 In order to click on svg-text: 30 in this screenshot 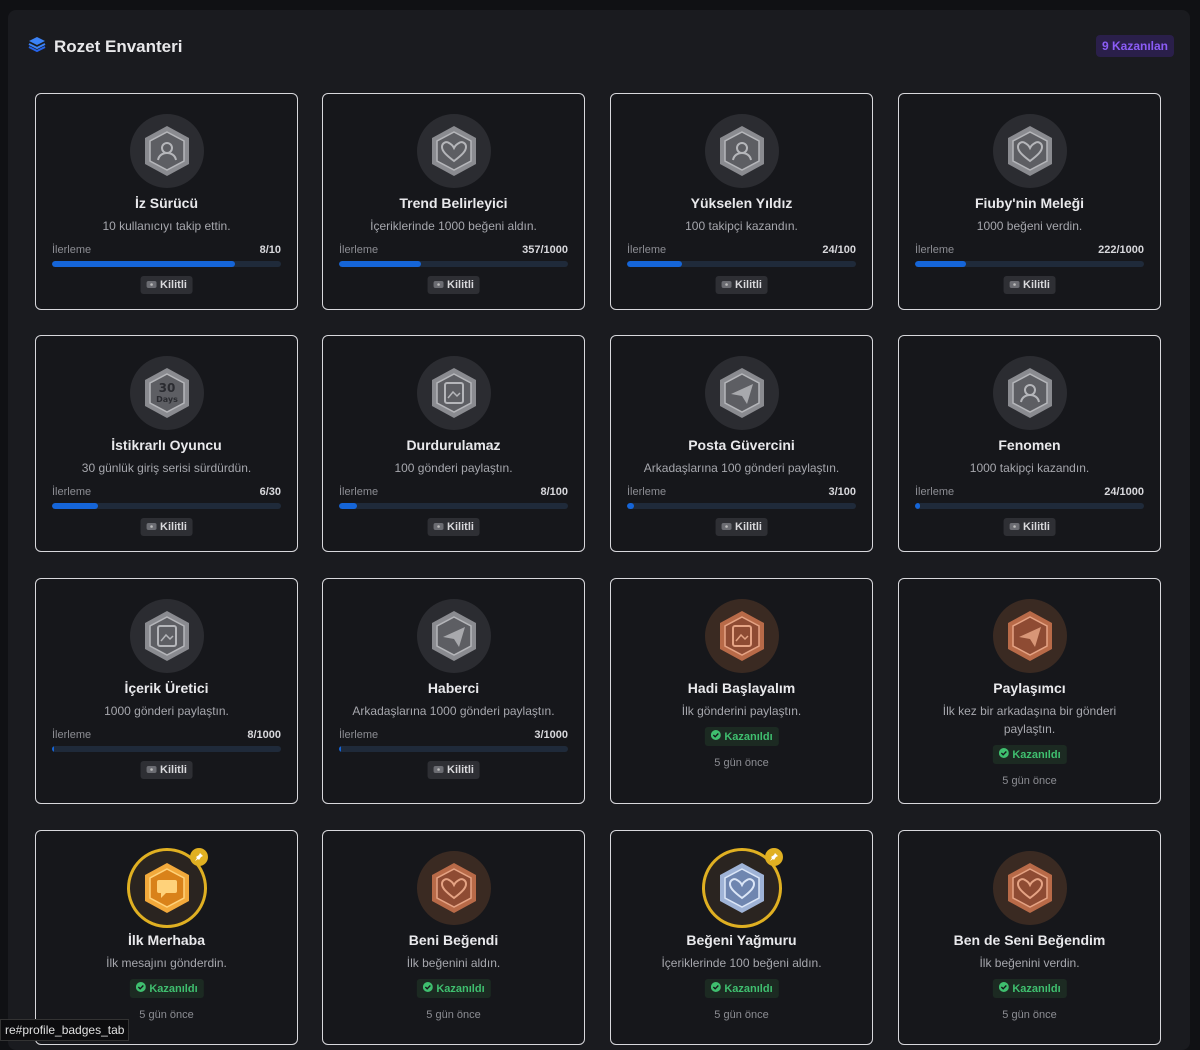, I will do `click(166, 388)`.